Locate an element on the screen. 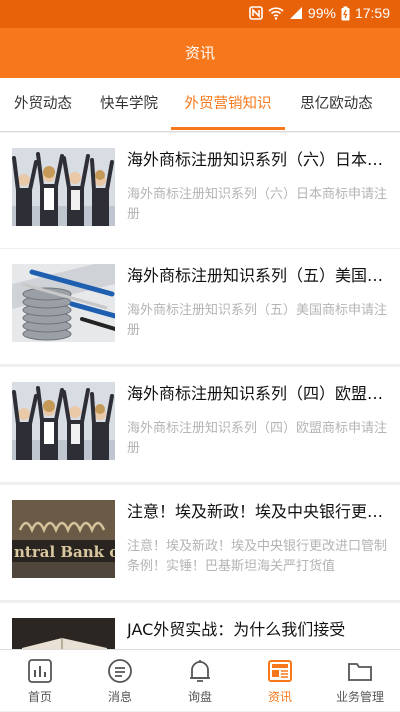 This screenshot has width=400, height=712. article-title: 海外商标注册知识系列（六）日本商标申请注册 is located at coordinates (260, 159).